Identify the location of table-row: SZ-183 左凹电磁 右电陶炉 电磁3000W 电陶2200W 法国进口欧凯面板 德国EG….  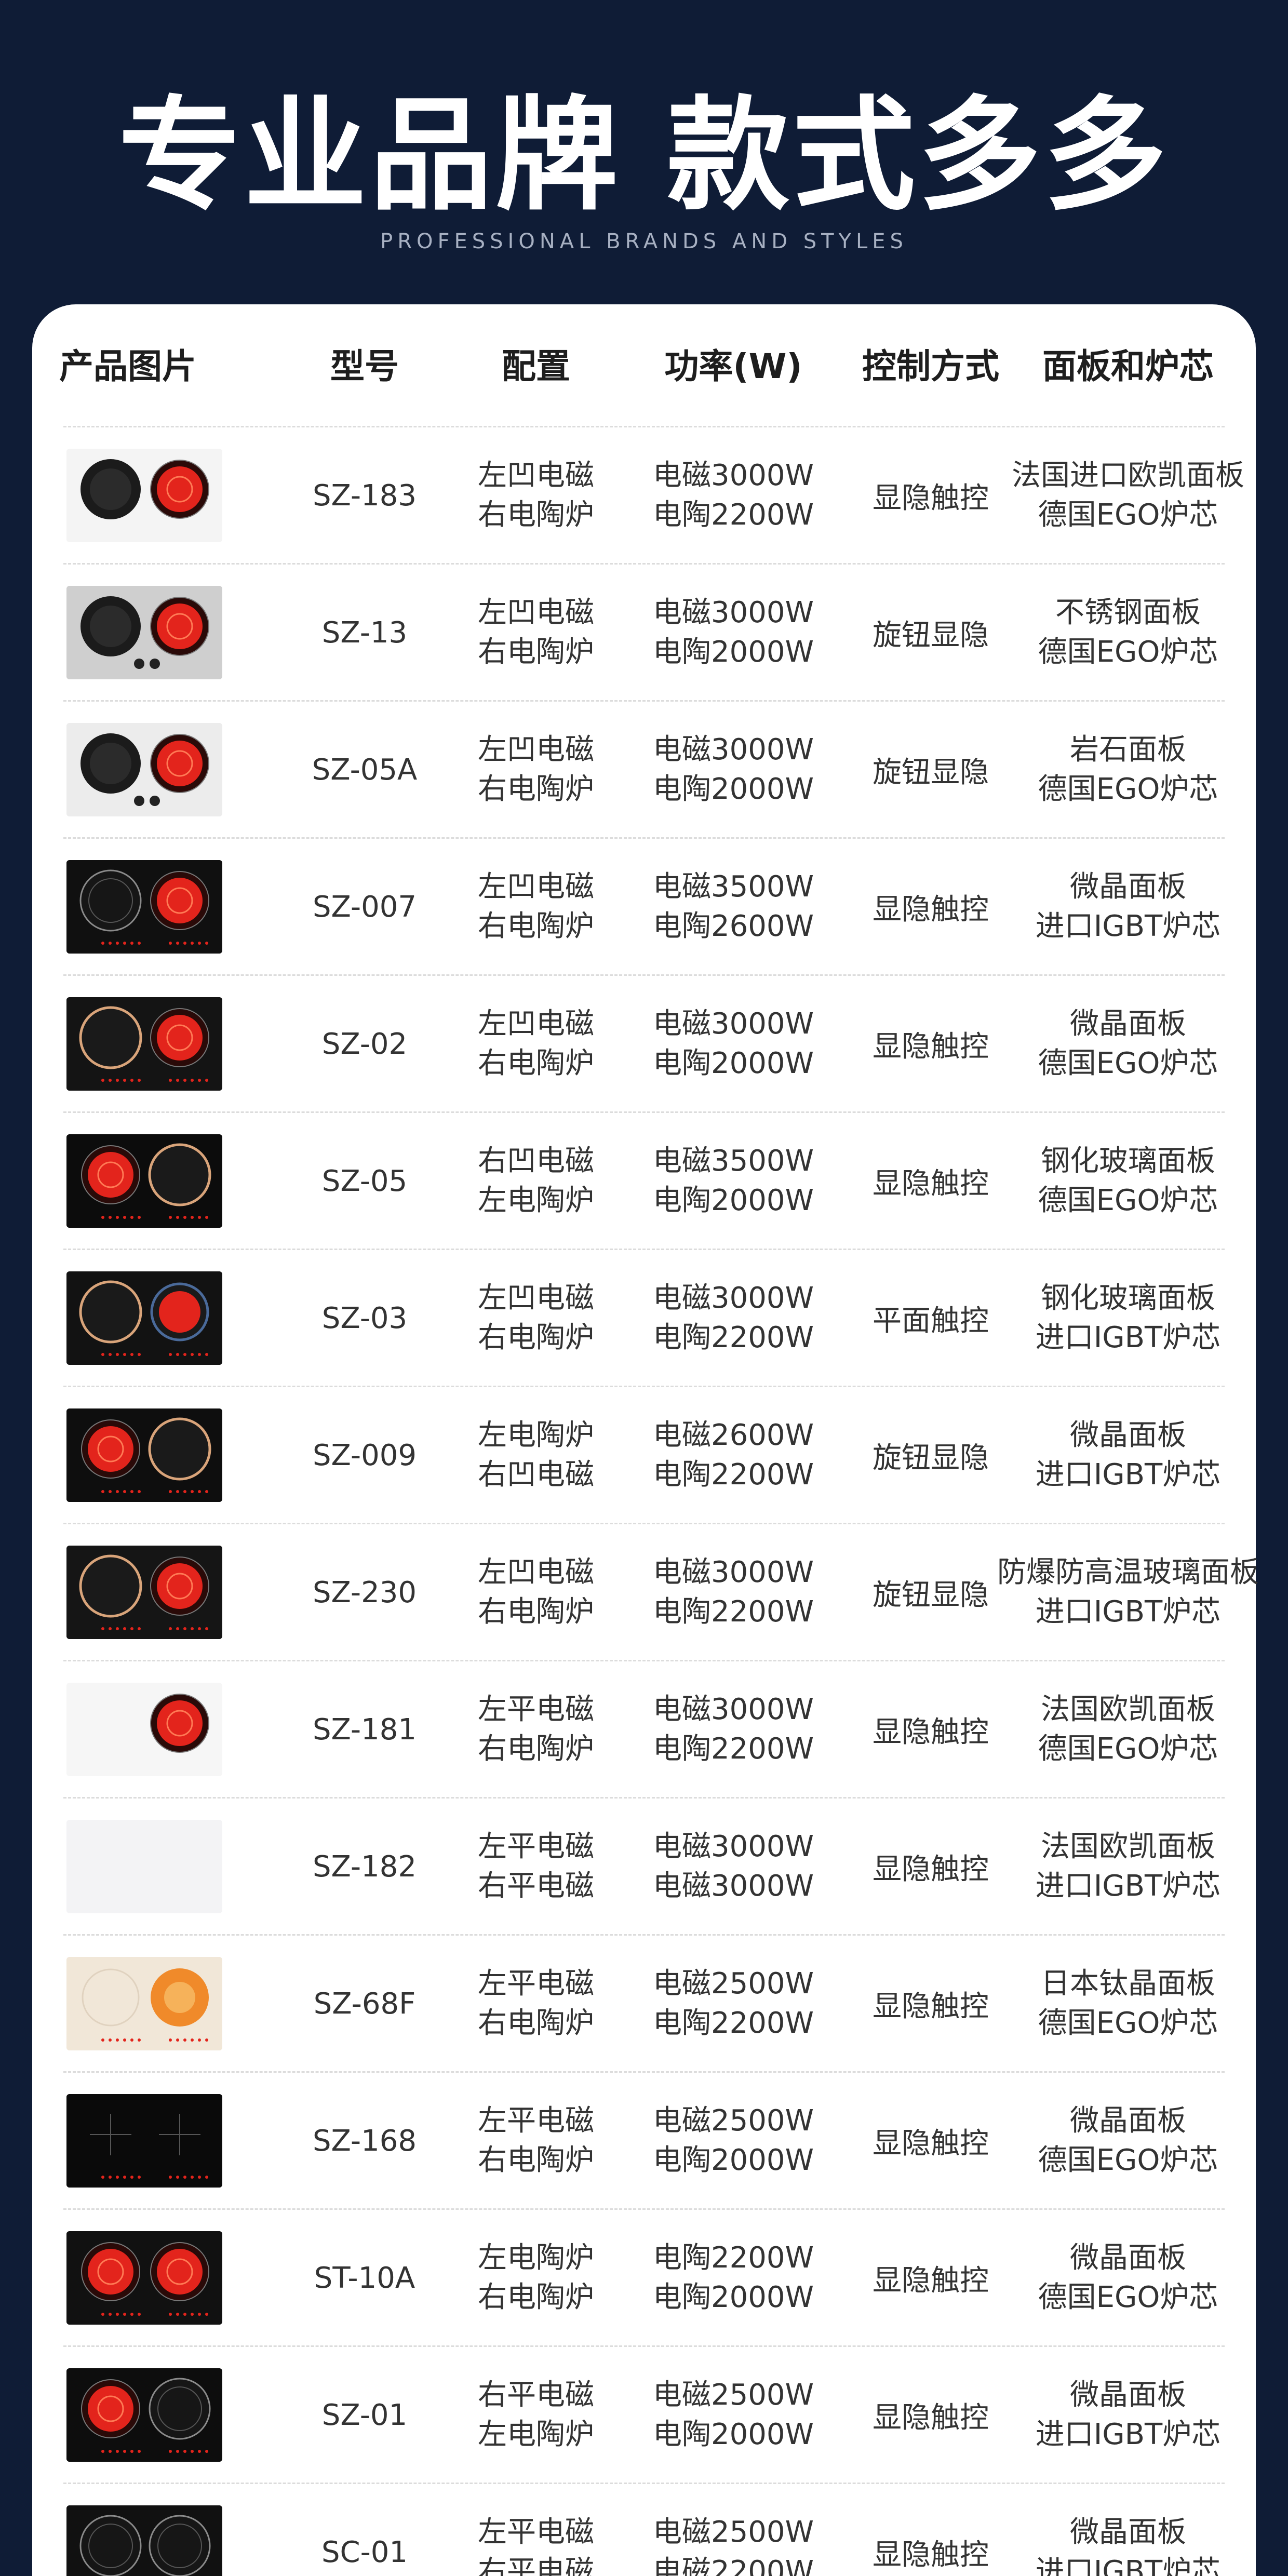
(644, 496).